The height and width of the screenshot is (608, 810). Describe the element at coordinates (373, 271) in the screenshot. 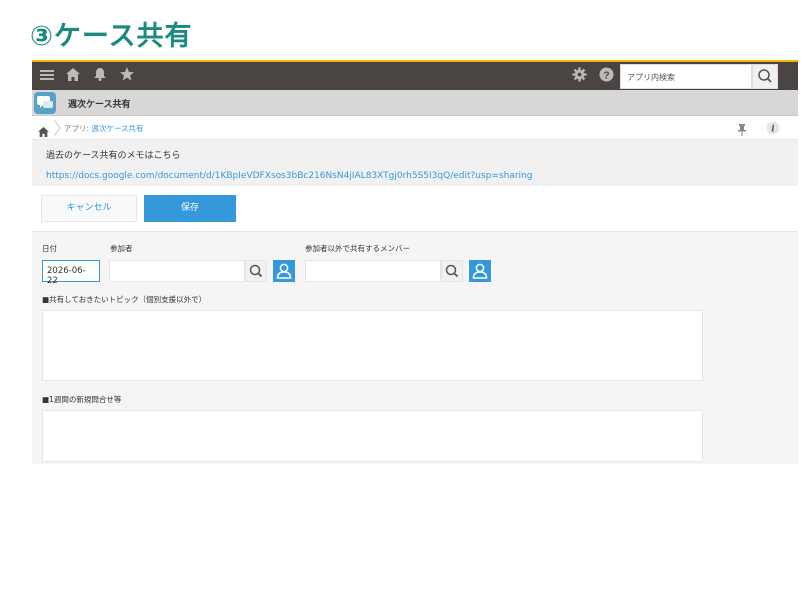

I see `other-members-input` at that location.